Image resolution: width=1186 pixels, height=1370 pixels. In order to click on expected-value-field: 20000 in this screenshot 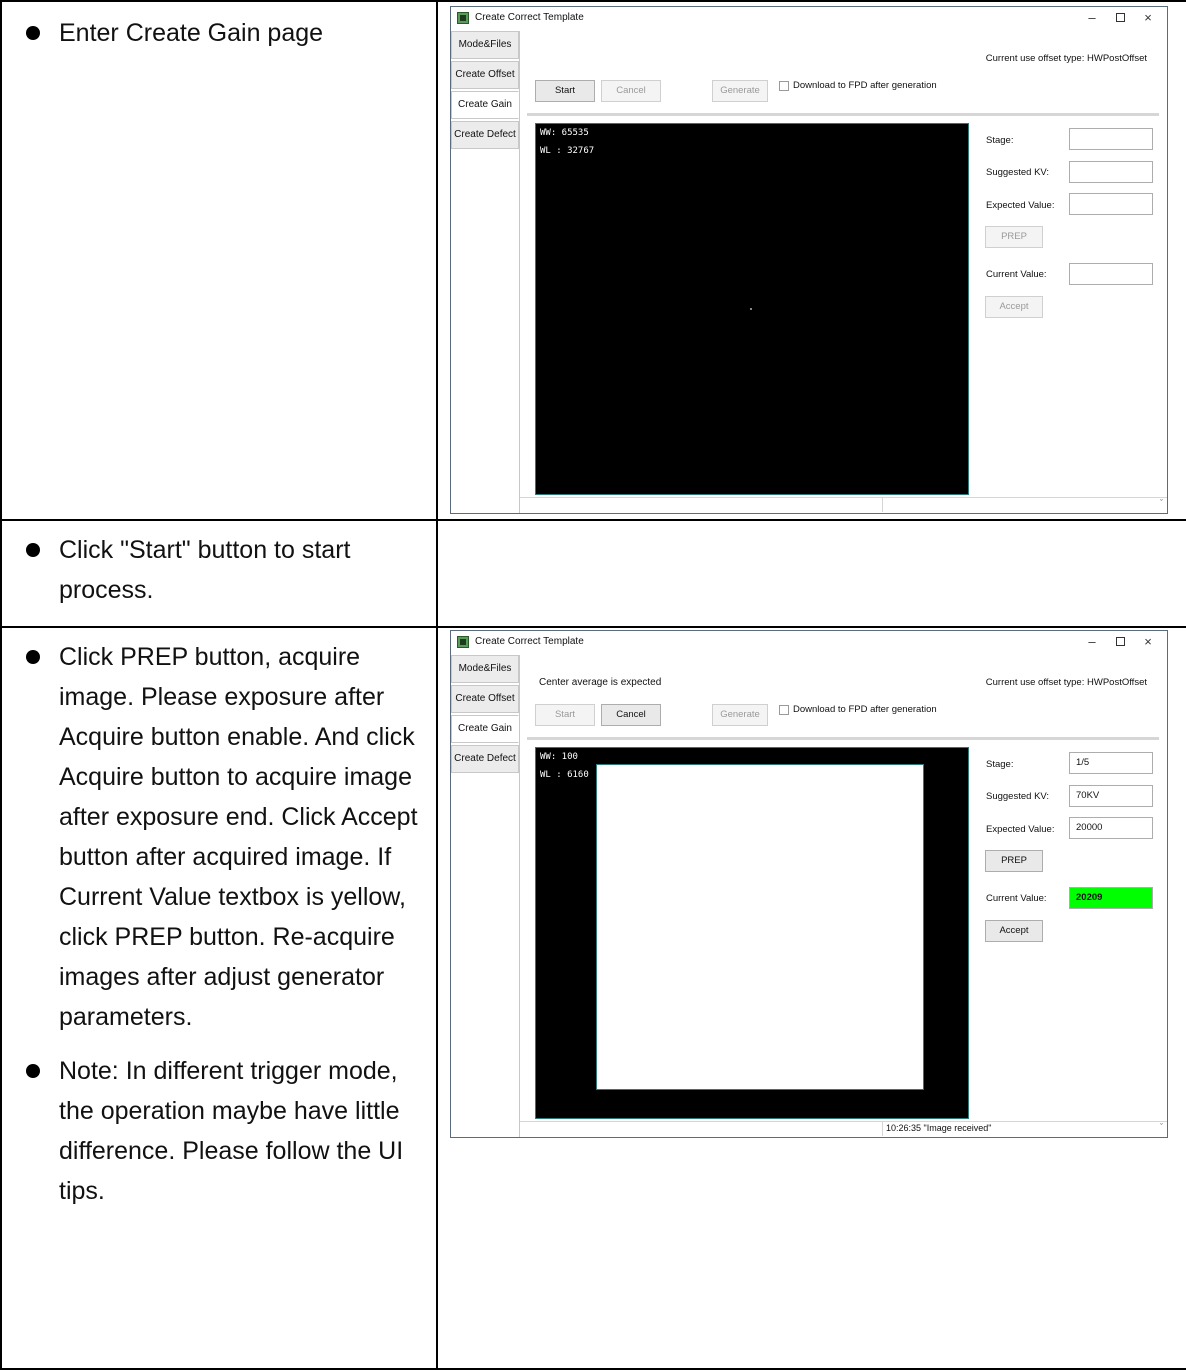, I will do `click(1111, 828)`.